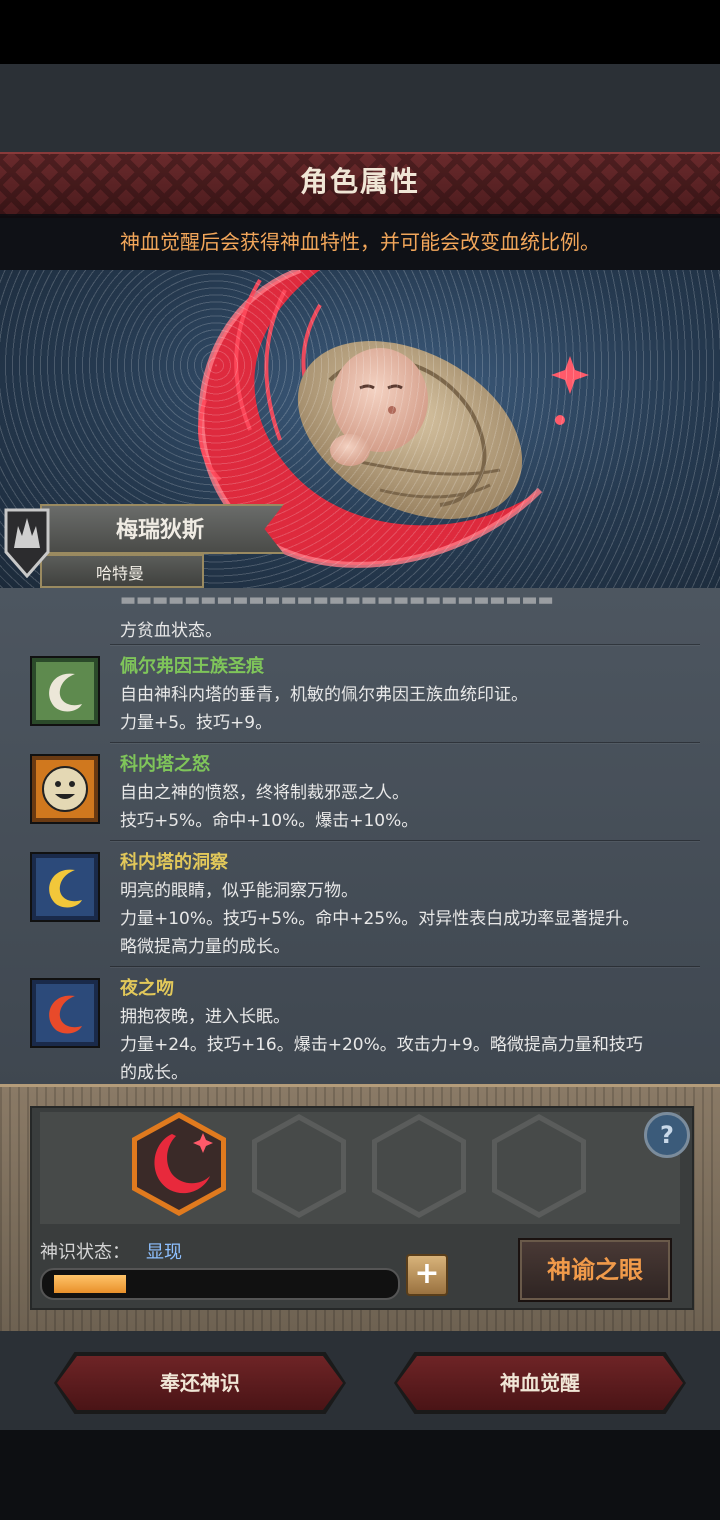  I want to click on trait-cutoff-line: ▬▬▬▬▬▬▬▬▬▬▬▬▬▬▬▬▬▬▬▬▬▬▬▬▬▬▬, so click(337, 600).